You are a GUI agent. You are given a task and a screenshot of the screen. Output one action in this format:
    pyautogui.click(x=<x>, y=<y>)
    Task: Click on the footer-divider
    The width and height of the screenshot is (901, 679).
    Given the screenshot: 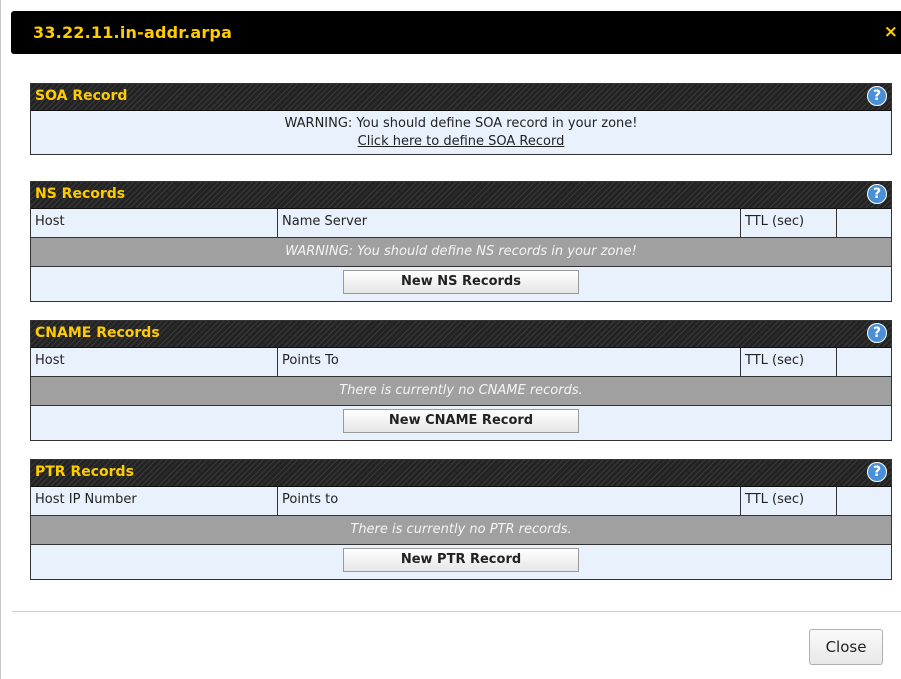 What is the action you would take?
    pyautogui.click(x=456, y=611)
    